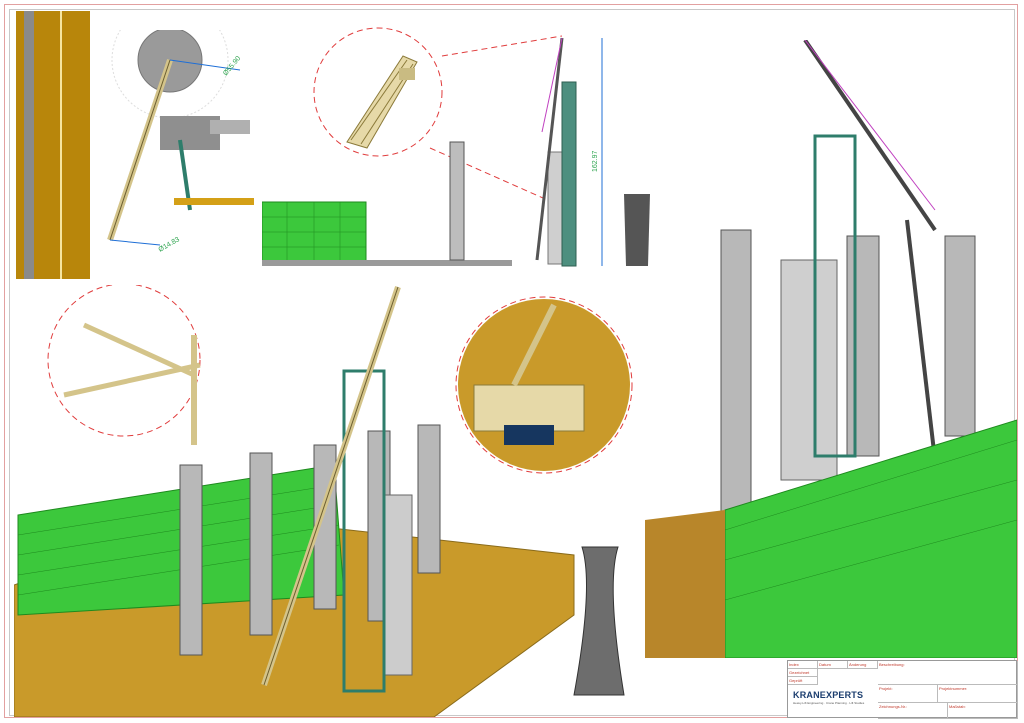 Image resolution: width=1024 pixels, height=723 pixels. What do you see at coordinates (803, 665) in the screenshot?
I see `tb-index-label: Index` at bounding box center [803, 665].